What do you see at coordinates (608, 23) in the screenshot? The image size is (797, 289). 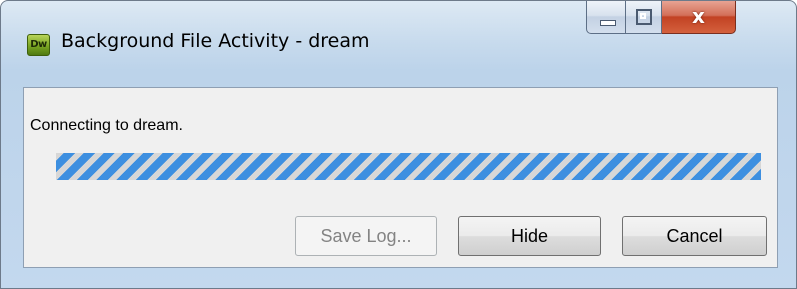 I see `minimize-icon` at bounding box center [608, 23].